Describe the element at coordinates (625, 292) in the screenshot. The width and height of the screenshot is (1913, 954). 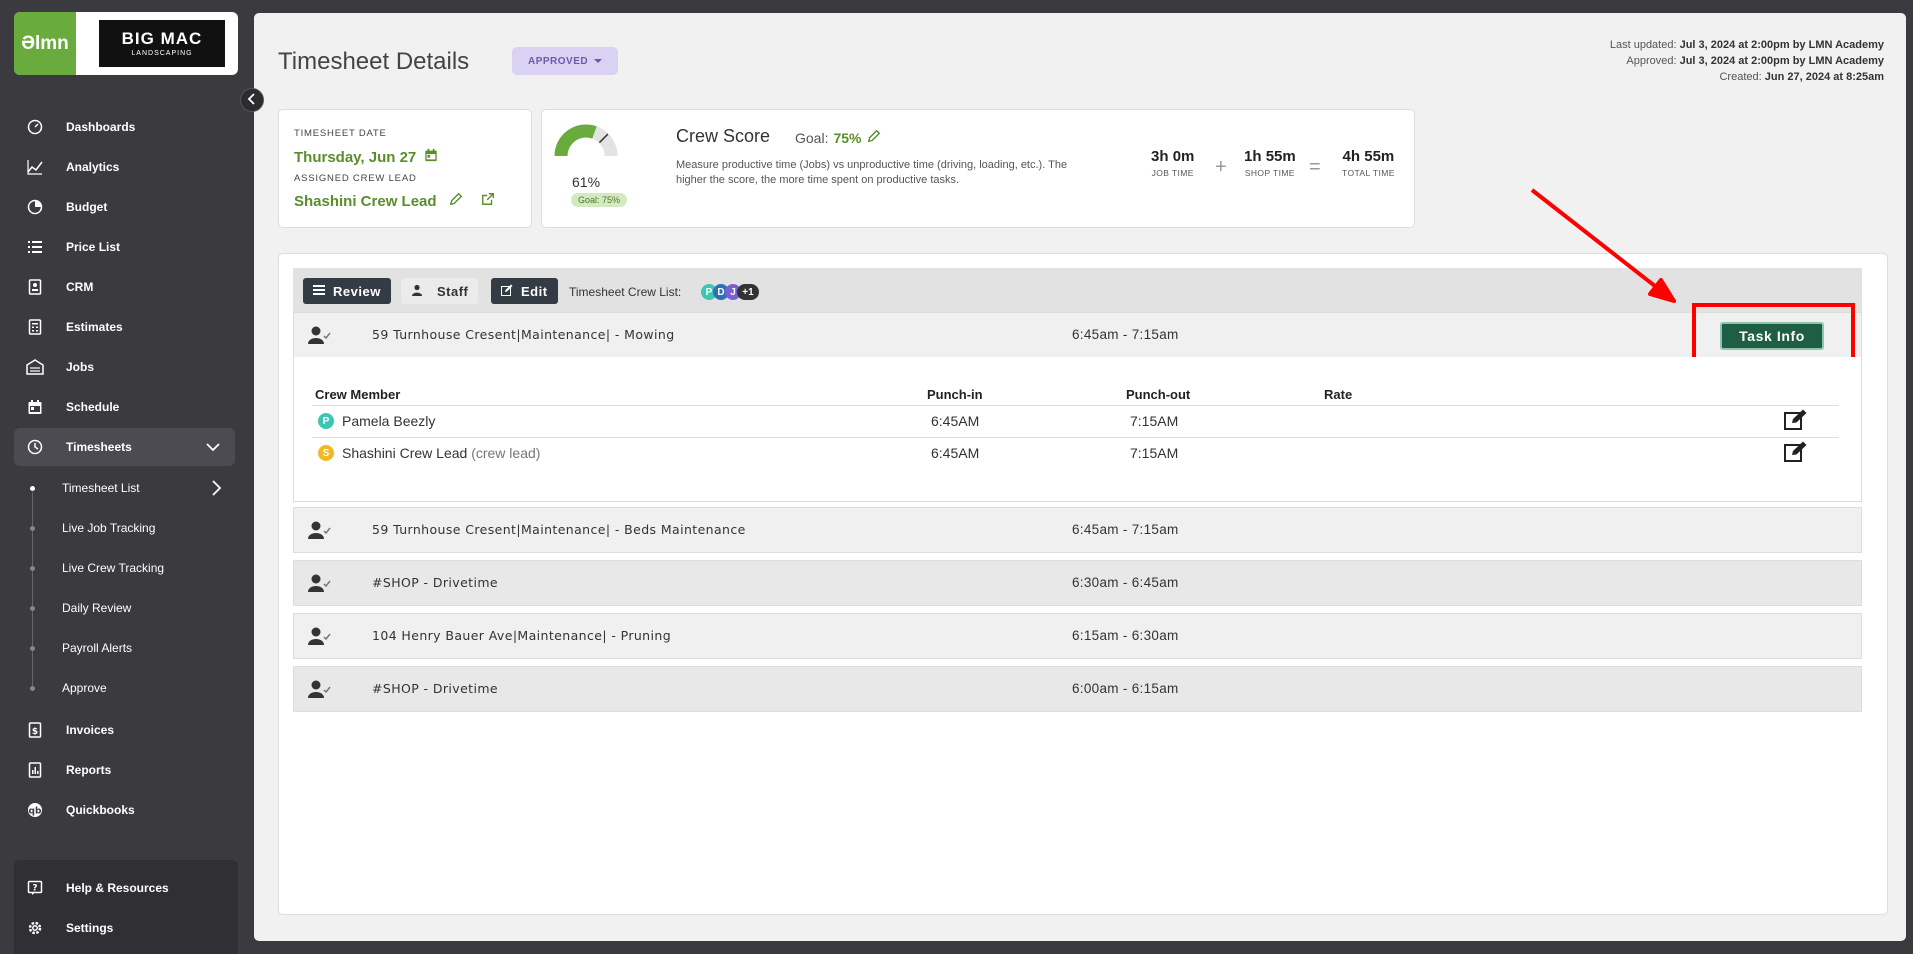
I see `crew-list-label: Timesheet Crew List:` at that location.